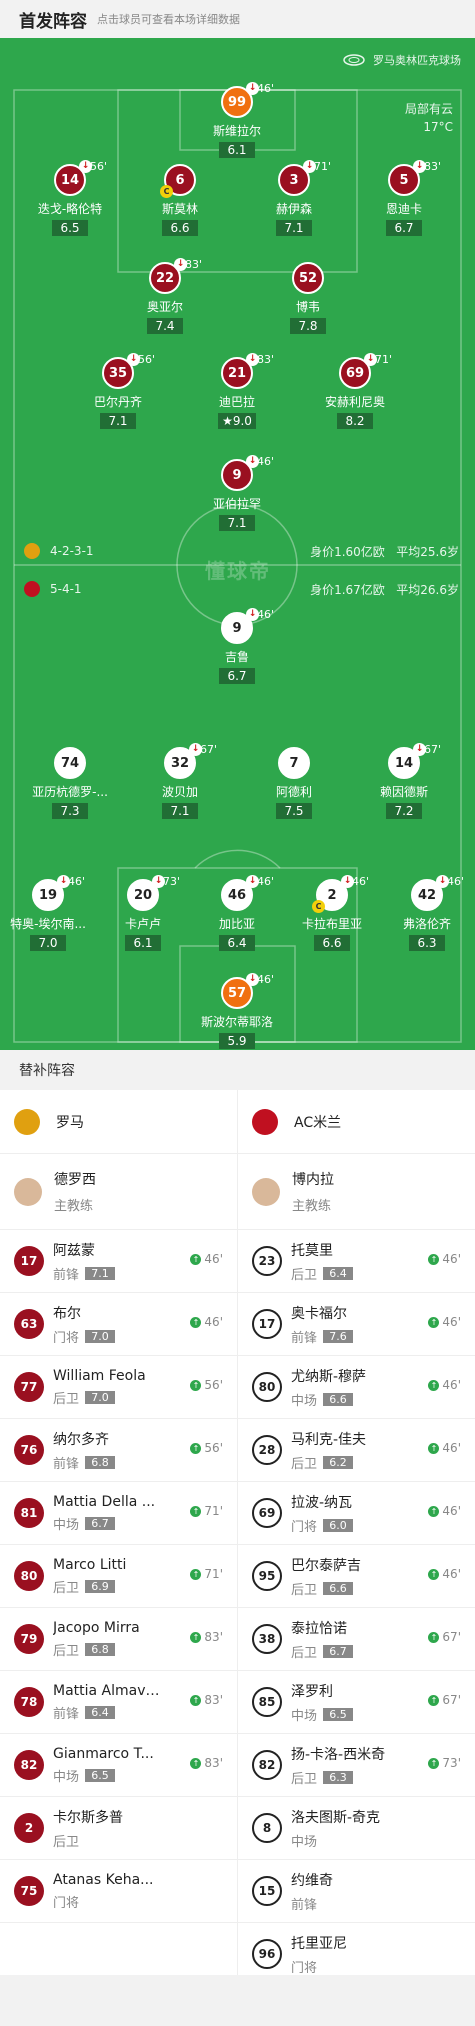 The image size is (475, 2026). I want to click on player-rating: 7.0, so click(48, 943).